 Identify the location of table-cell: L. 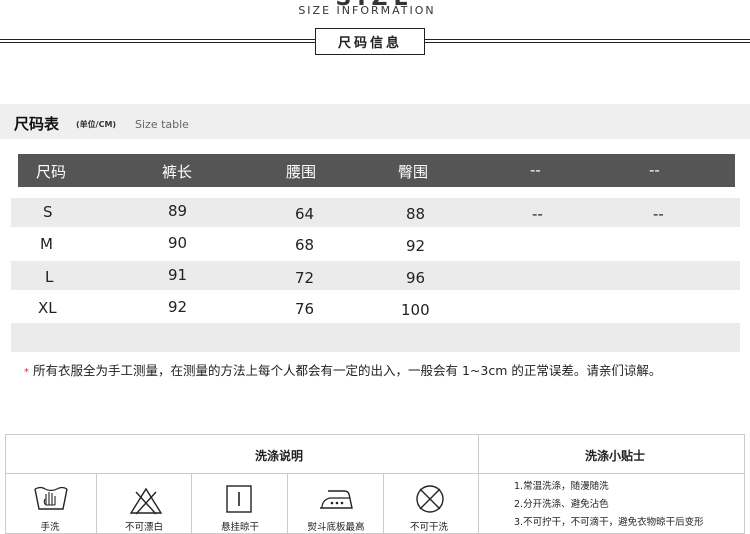
(49, 277).